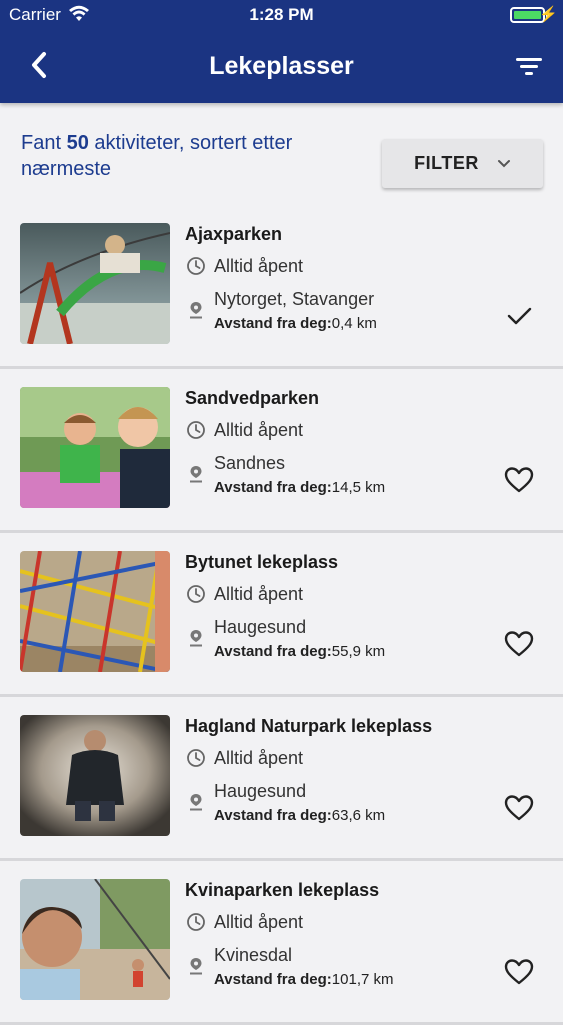 The height and width of the screenshot is (1025, 563). Describe the element at coordinates (519, 316) in the screenshot. I see `checkmark-icon` at that location.